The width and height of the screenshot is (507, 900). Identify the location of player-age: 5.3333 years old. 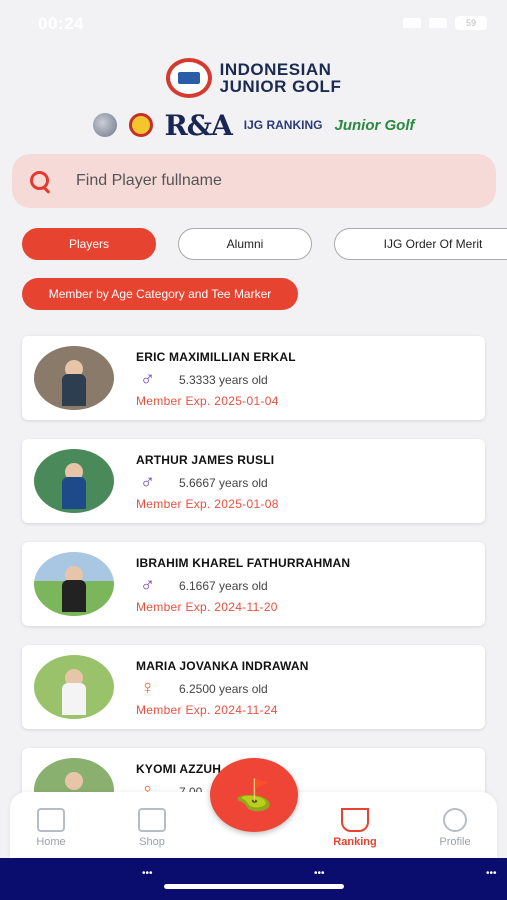
(223, 380).